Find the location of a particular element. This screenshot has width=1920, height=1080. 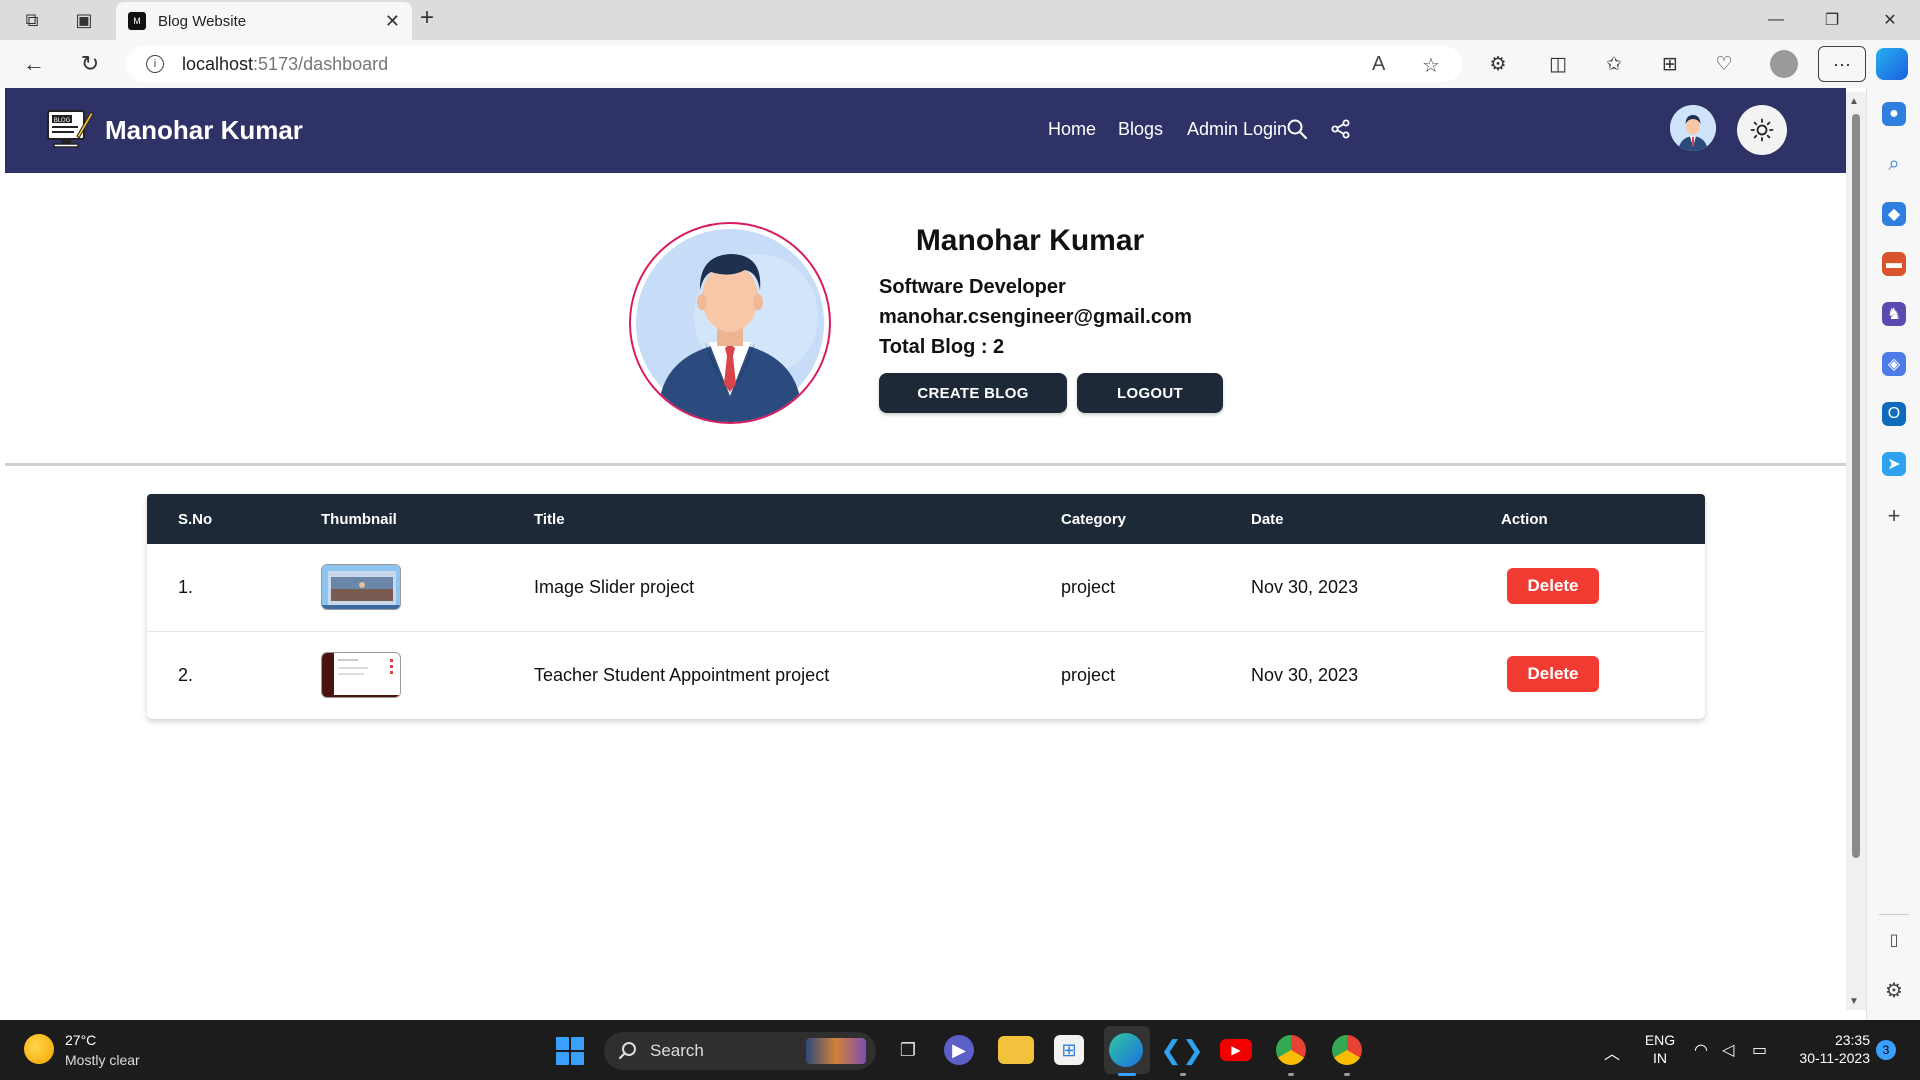

scroll-down-icon: ▼ is located at coordinates (1854, 1001).